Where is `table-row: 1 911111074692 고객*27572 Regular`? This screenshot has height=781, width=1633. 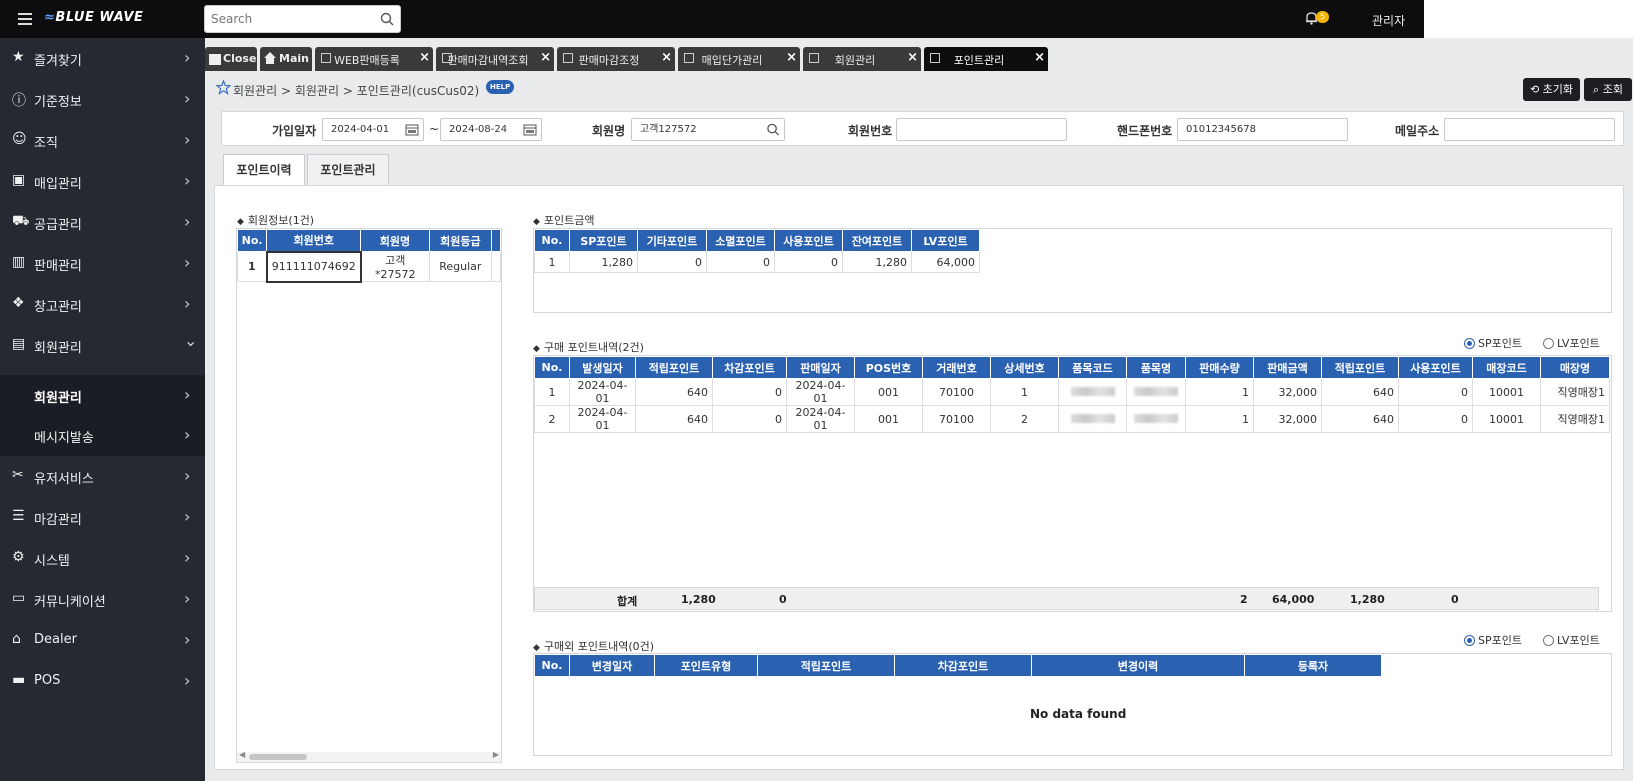
table-row: 1 911111074692 고객*27572 Regular is located at coordinates (369, 266).